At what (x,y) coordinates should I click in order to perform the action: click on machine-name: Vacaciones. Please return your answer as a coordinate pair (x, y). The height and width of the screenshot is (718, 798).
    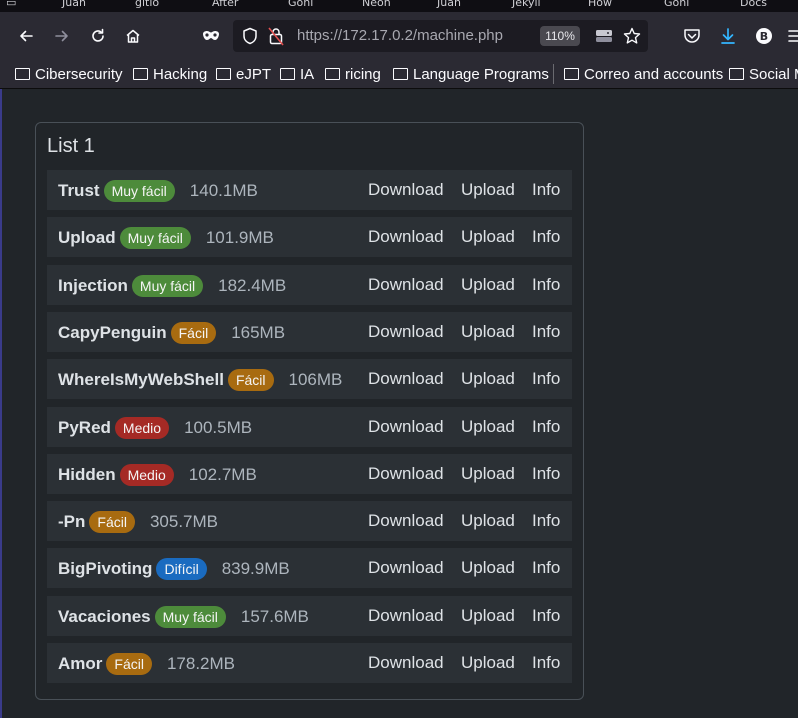
    Looking at the image, I should click on (104, 616).